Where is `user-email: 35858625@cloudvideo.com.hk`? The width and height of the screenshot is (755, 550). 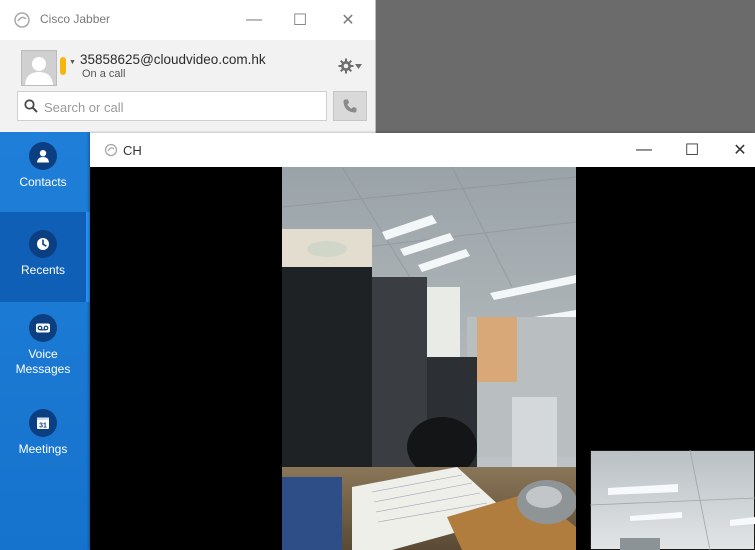
user-email: 35858625@cloudvideo.com.hk is located at coordinates (173, 59).